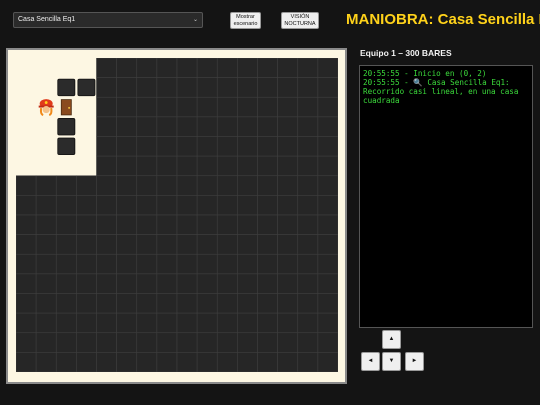  I want to click on move-right-button: ►, so click(414, 361).